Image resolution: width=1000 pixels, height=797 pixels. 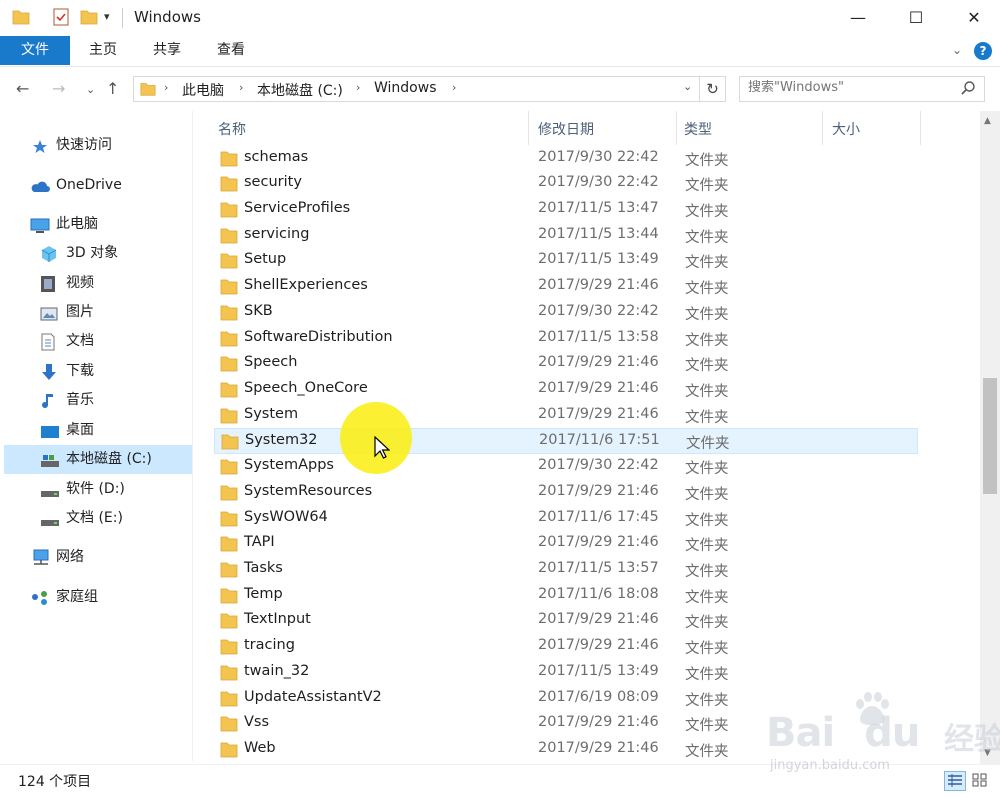 I want to click on sidebar-item-this-pc: 此电脑, so click(x=105, y=224).